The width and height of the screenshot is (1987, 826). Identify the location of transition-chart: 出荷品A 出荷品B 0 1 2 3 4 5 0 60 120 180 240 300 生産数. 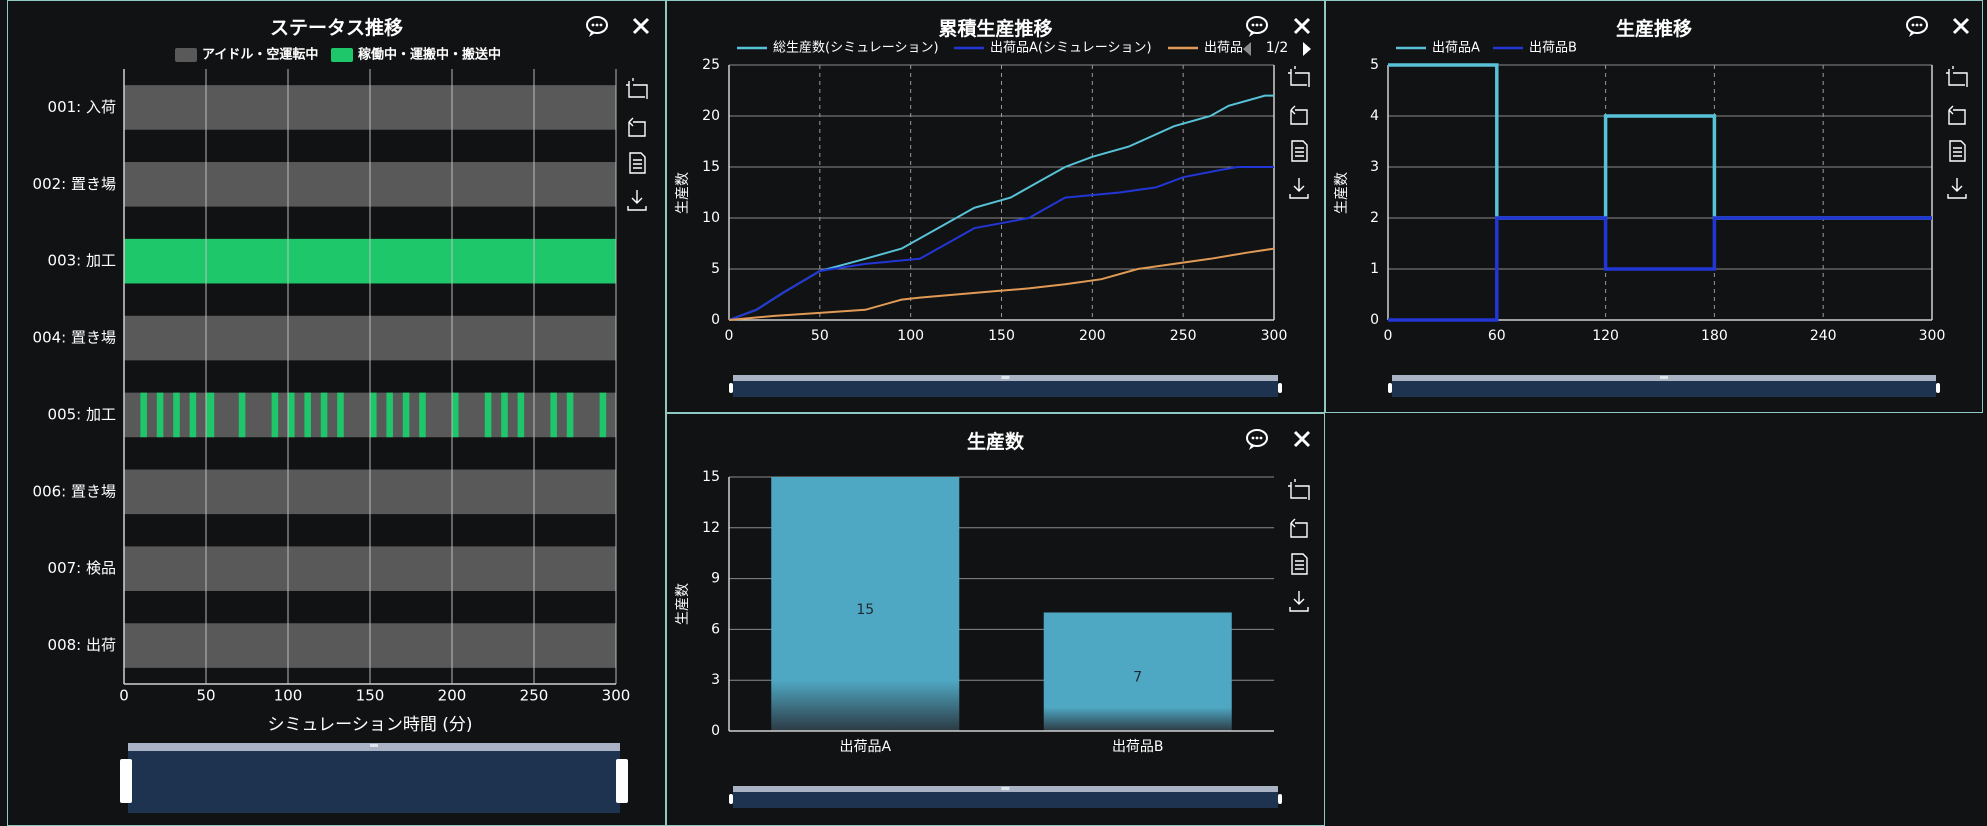
(1651, 219).